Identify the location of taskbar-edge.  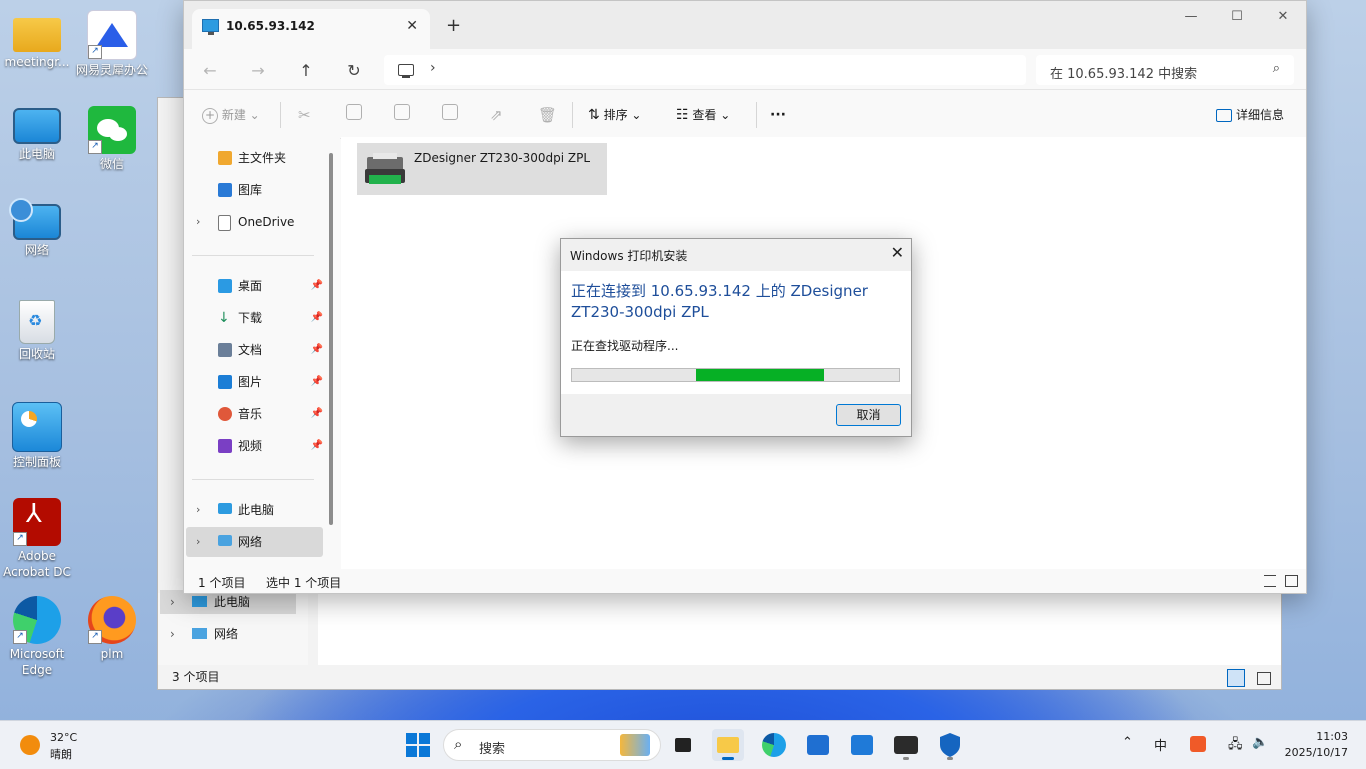
(774, 745).